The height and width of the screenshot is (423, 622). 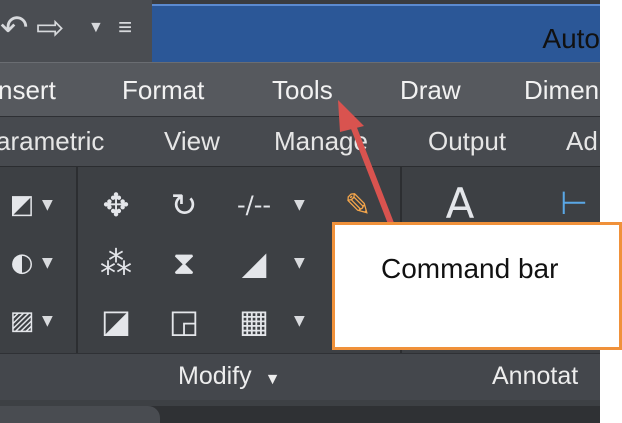 What do you see at coordinates (28, 90) in the screenshot?
I see `menu-insert: nsert` at bounding box center [28, 90].